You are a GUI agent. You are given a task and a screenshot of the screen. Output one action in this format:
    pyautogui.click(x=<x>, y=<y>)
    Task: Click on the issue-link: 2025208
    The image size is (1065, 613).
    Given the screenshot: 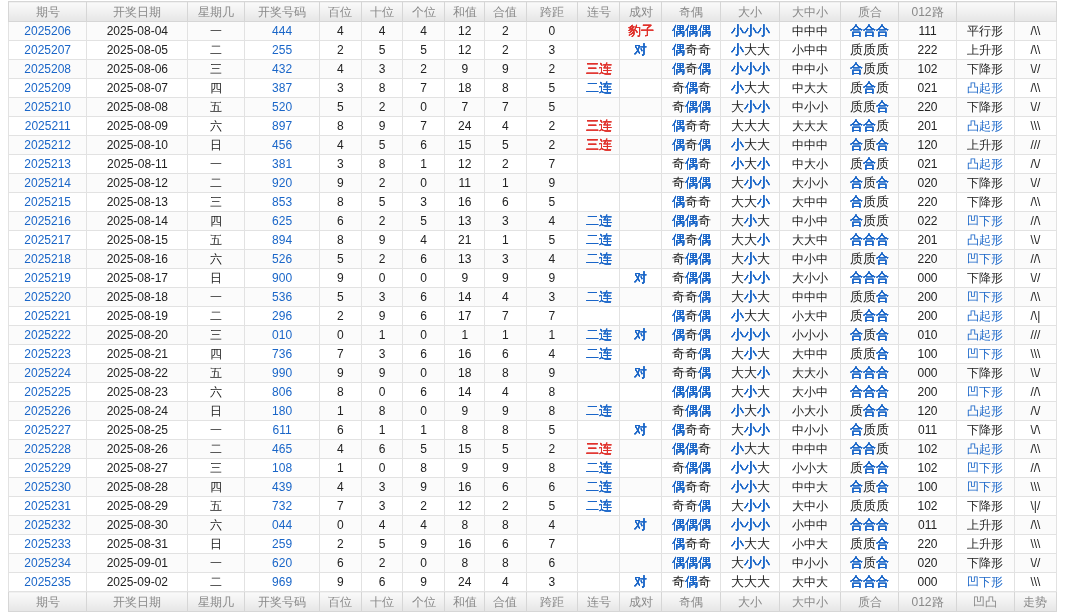 What is the action you would take?
    pyautogui.click(x=47, y=69)
    